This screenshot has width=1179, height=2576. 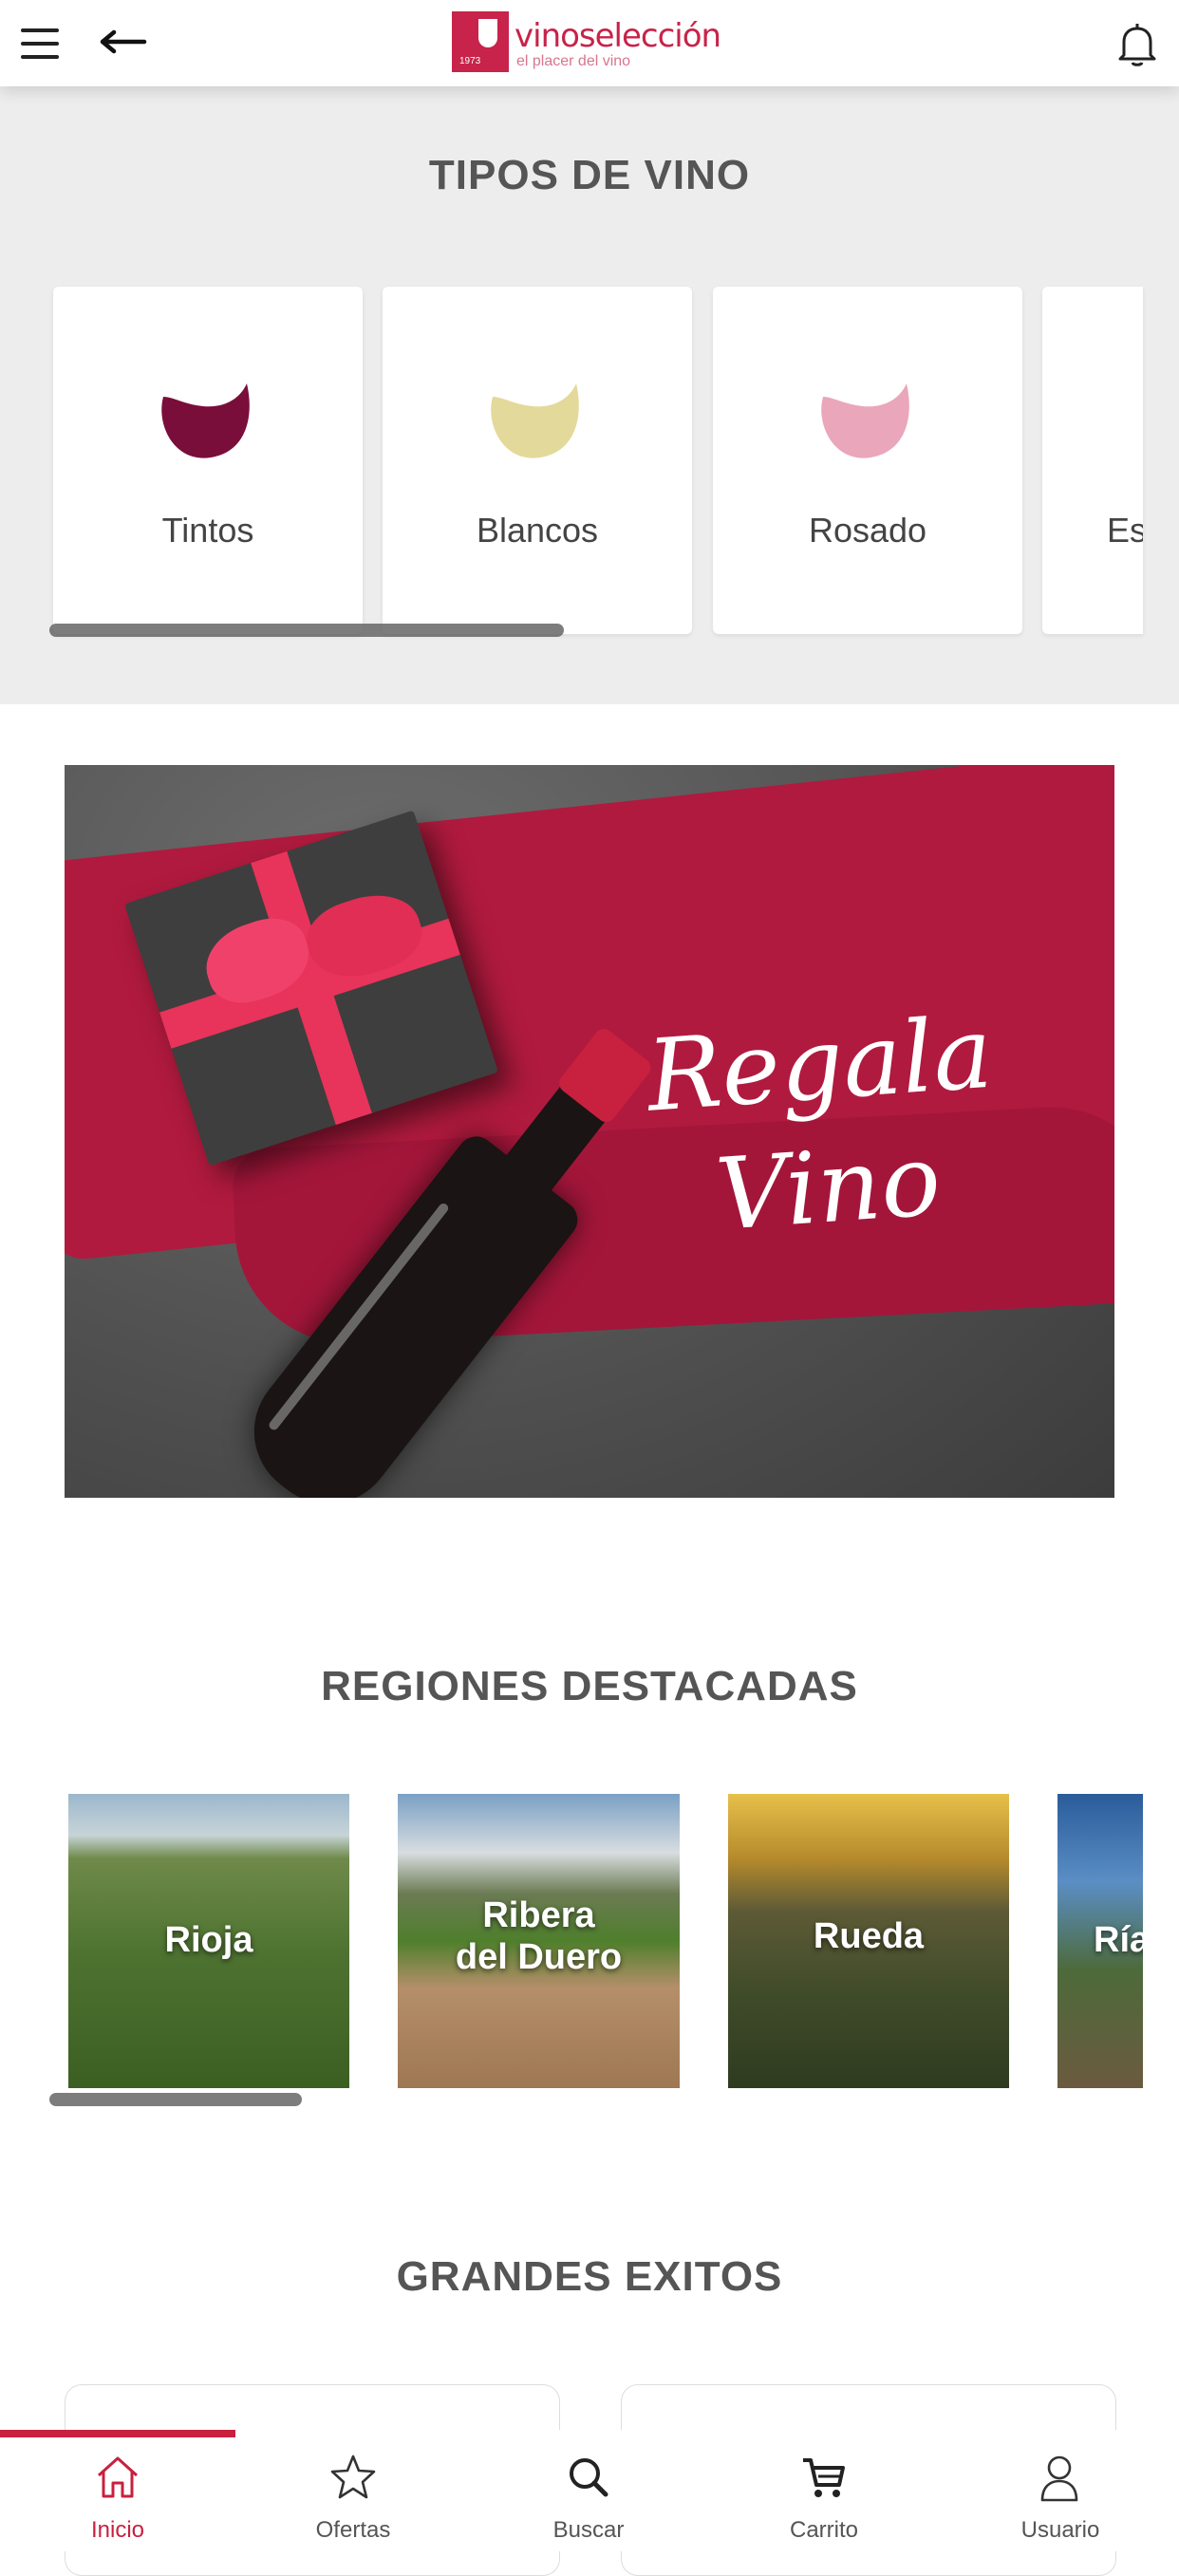 I want to click on wine-type-card-blancos: Blancos, so click(x=537, y=461).